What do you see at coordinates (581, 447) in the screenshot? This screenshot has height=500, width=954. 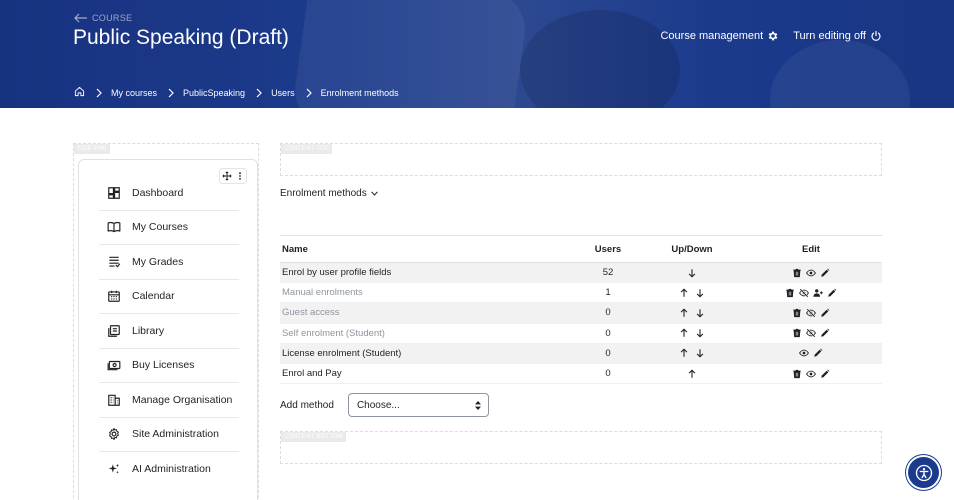 I see `content-bottom-region: CONTENT BOTTOM` at bounding box center [581, 447].